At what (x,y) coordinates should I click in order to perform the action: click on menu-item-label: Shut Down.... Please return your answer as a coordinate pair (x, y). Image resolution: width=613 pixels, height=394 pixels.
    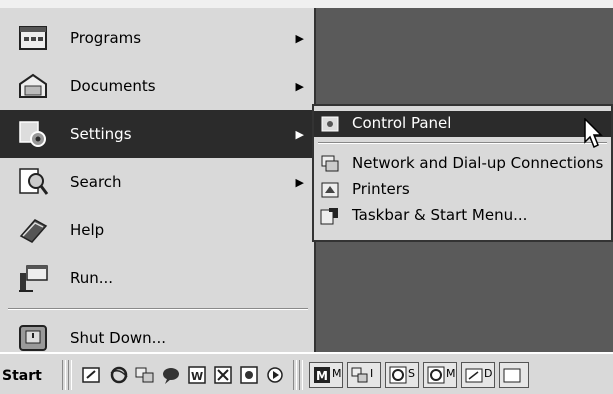
    Looking at the image, I should click on (118, 338).